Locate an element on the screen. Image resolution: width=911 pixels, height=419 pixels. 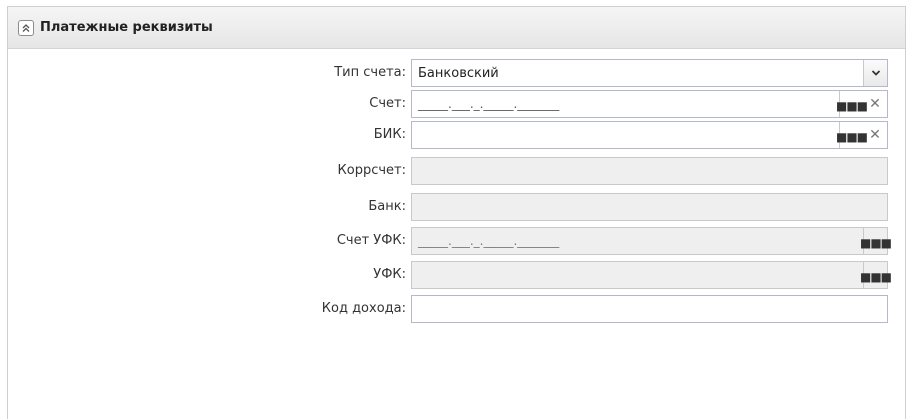
row-account: Счет: _____.___._._____._______ ■■■ ✕ is located at coordinates (456, 104).